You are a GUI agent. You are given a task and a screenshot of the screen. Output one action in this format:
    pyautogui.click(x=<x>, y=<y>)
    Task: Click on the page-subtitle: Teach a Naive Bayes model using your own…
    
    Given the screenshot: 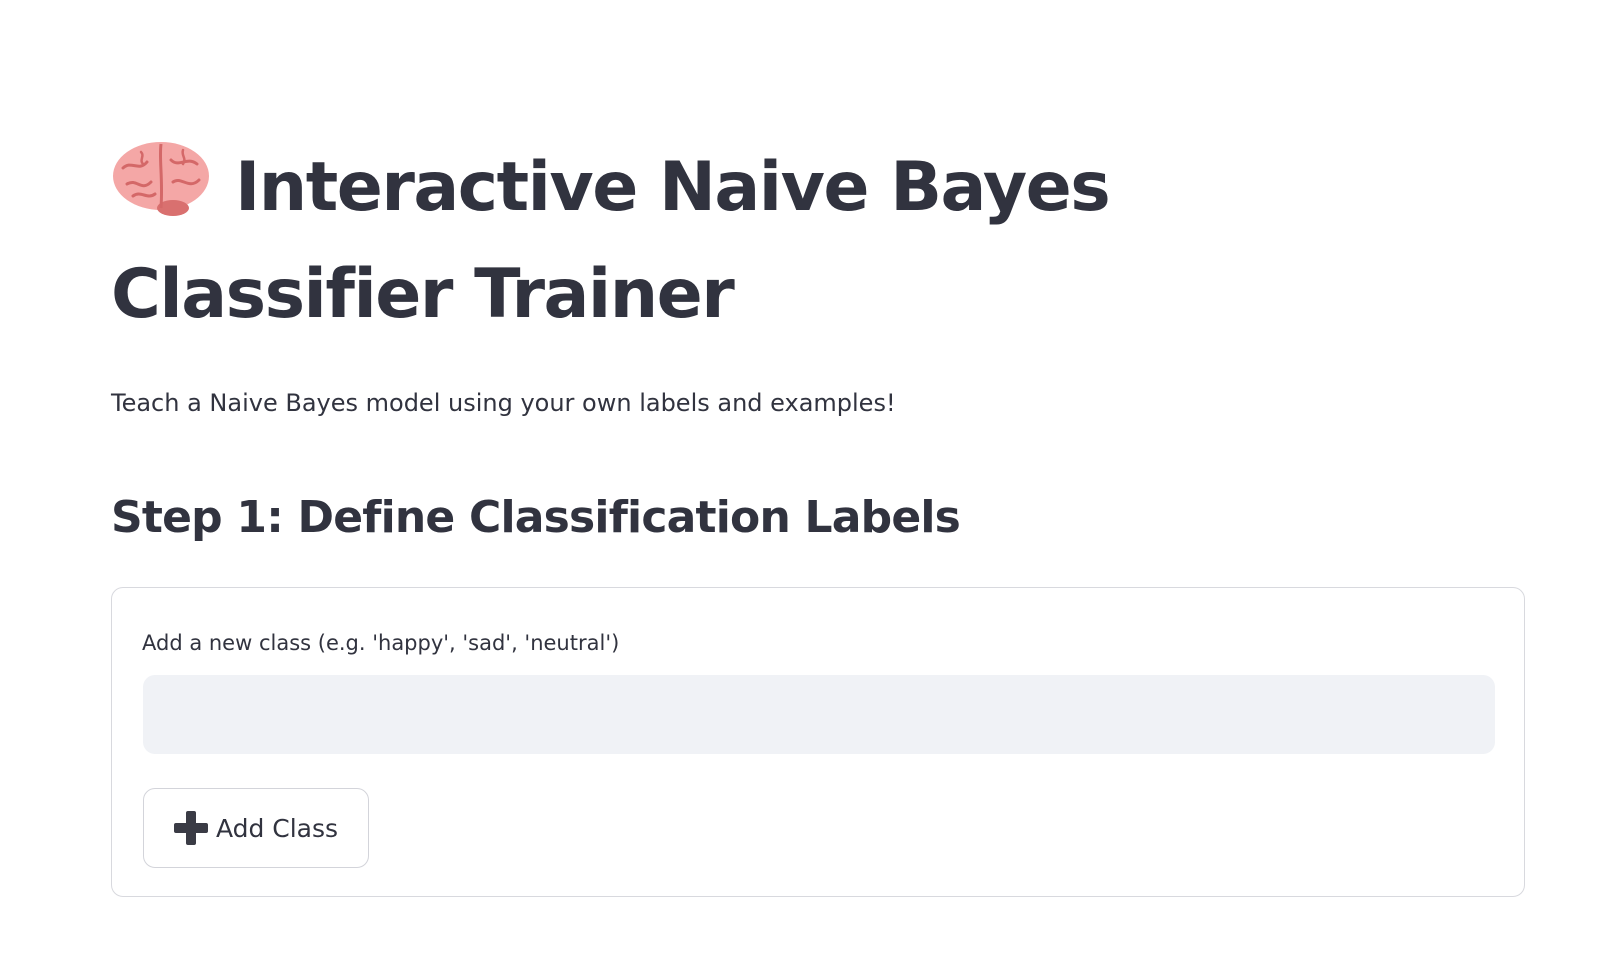 What is the action you would take?
    pyautogui.click(x=503, y=403)
    